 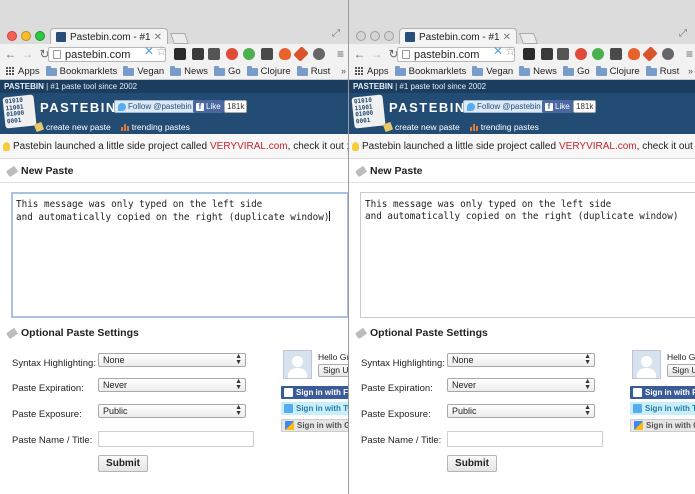 I want to click on page-icon, so click(x=406, y=54).